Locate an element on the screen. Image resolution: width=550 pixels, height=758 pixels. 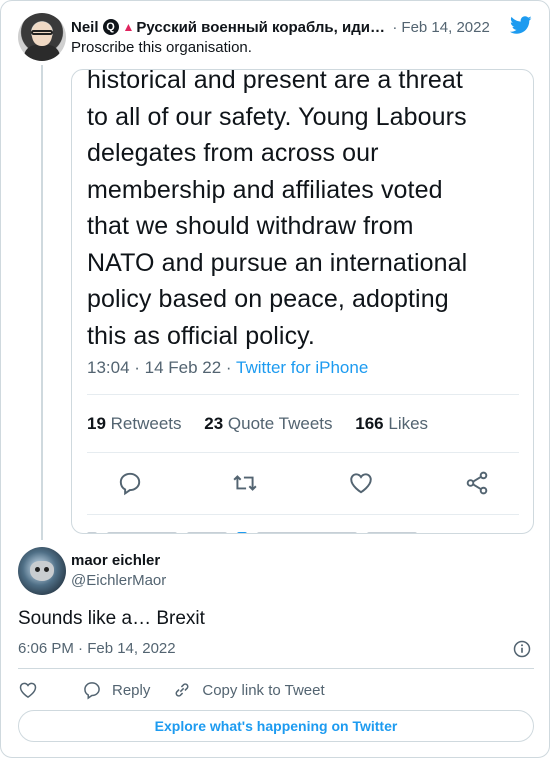
parent-author-avatar is located at coordinates (42, 37).